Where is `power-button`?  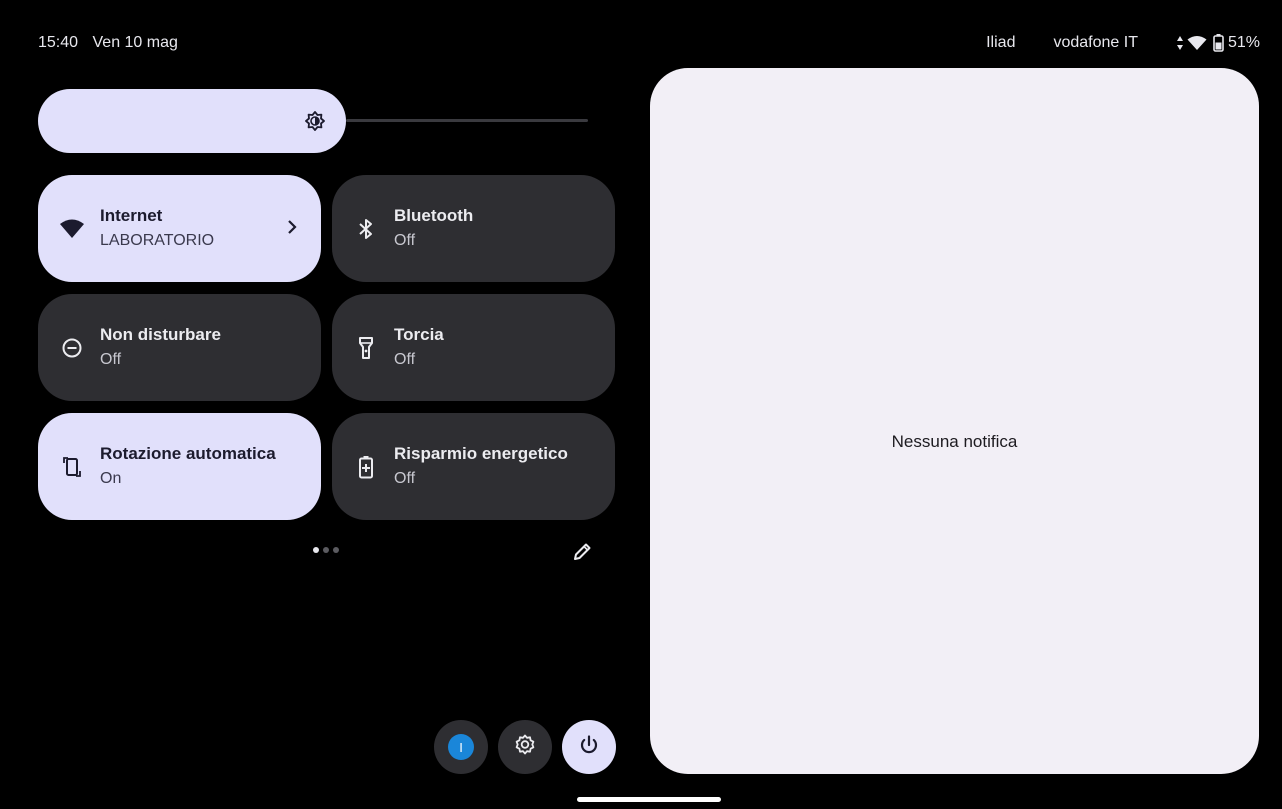
power-button is located at coordinates (589, 747).